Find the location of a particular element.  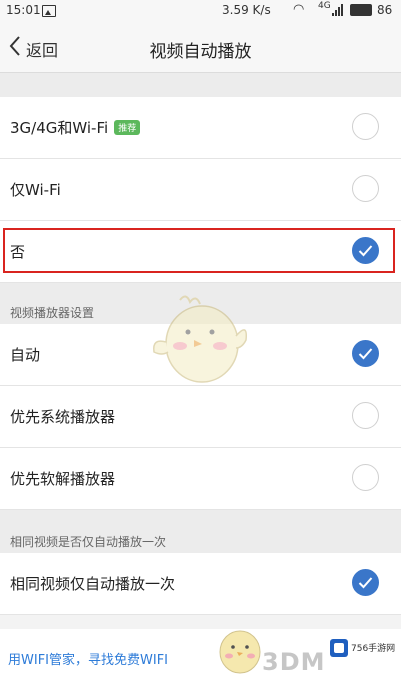

option-label: 相同视频仅自动播放一次 is located at coordinates (93, 584).